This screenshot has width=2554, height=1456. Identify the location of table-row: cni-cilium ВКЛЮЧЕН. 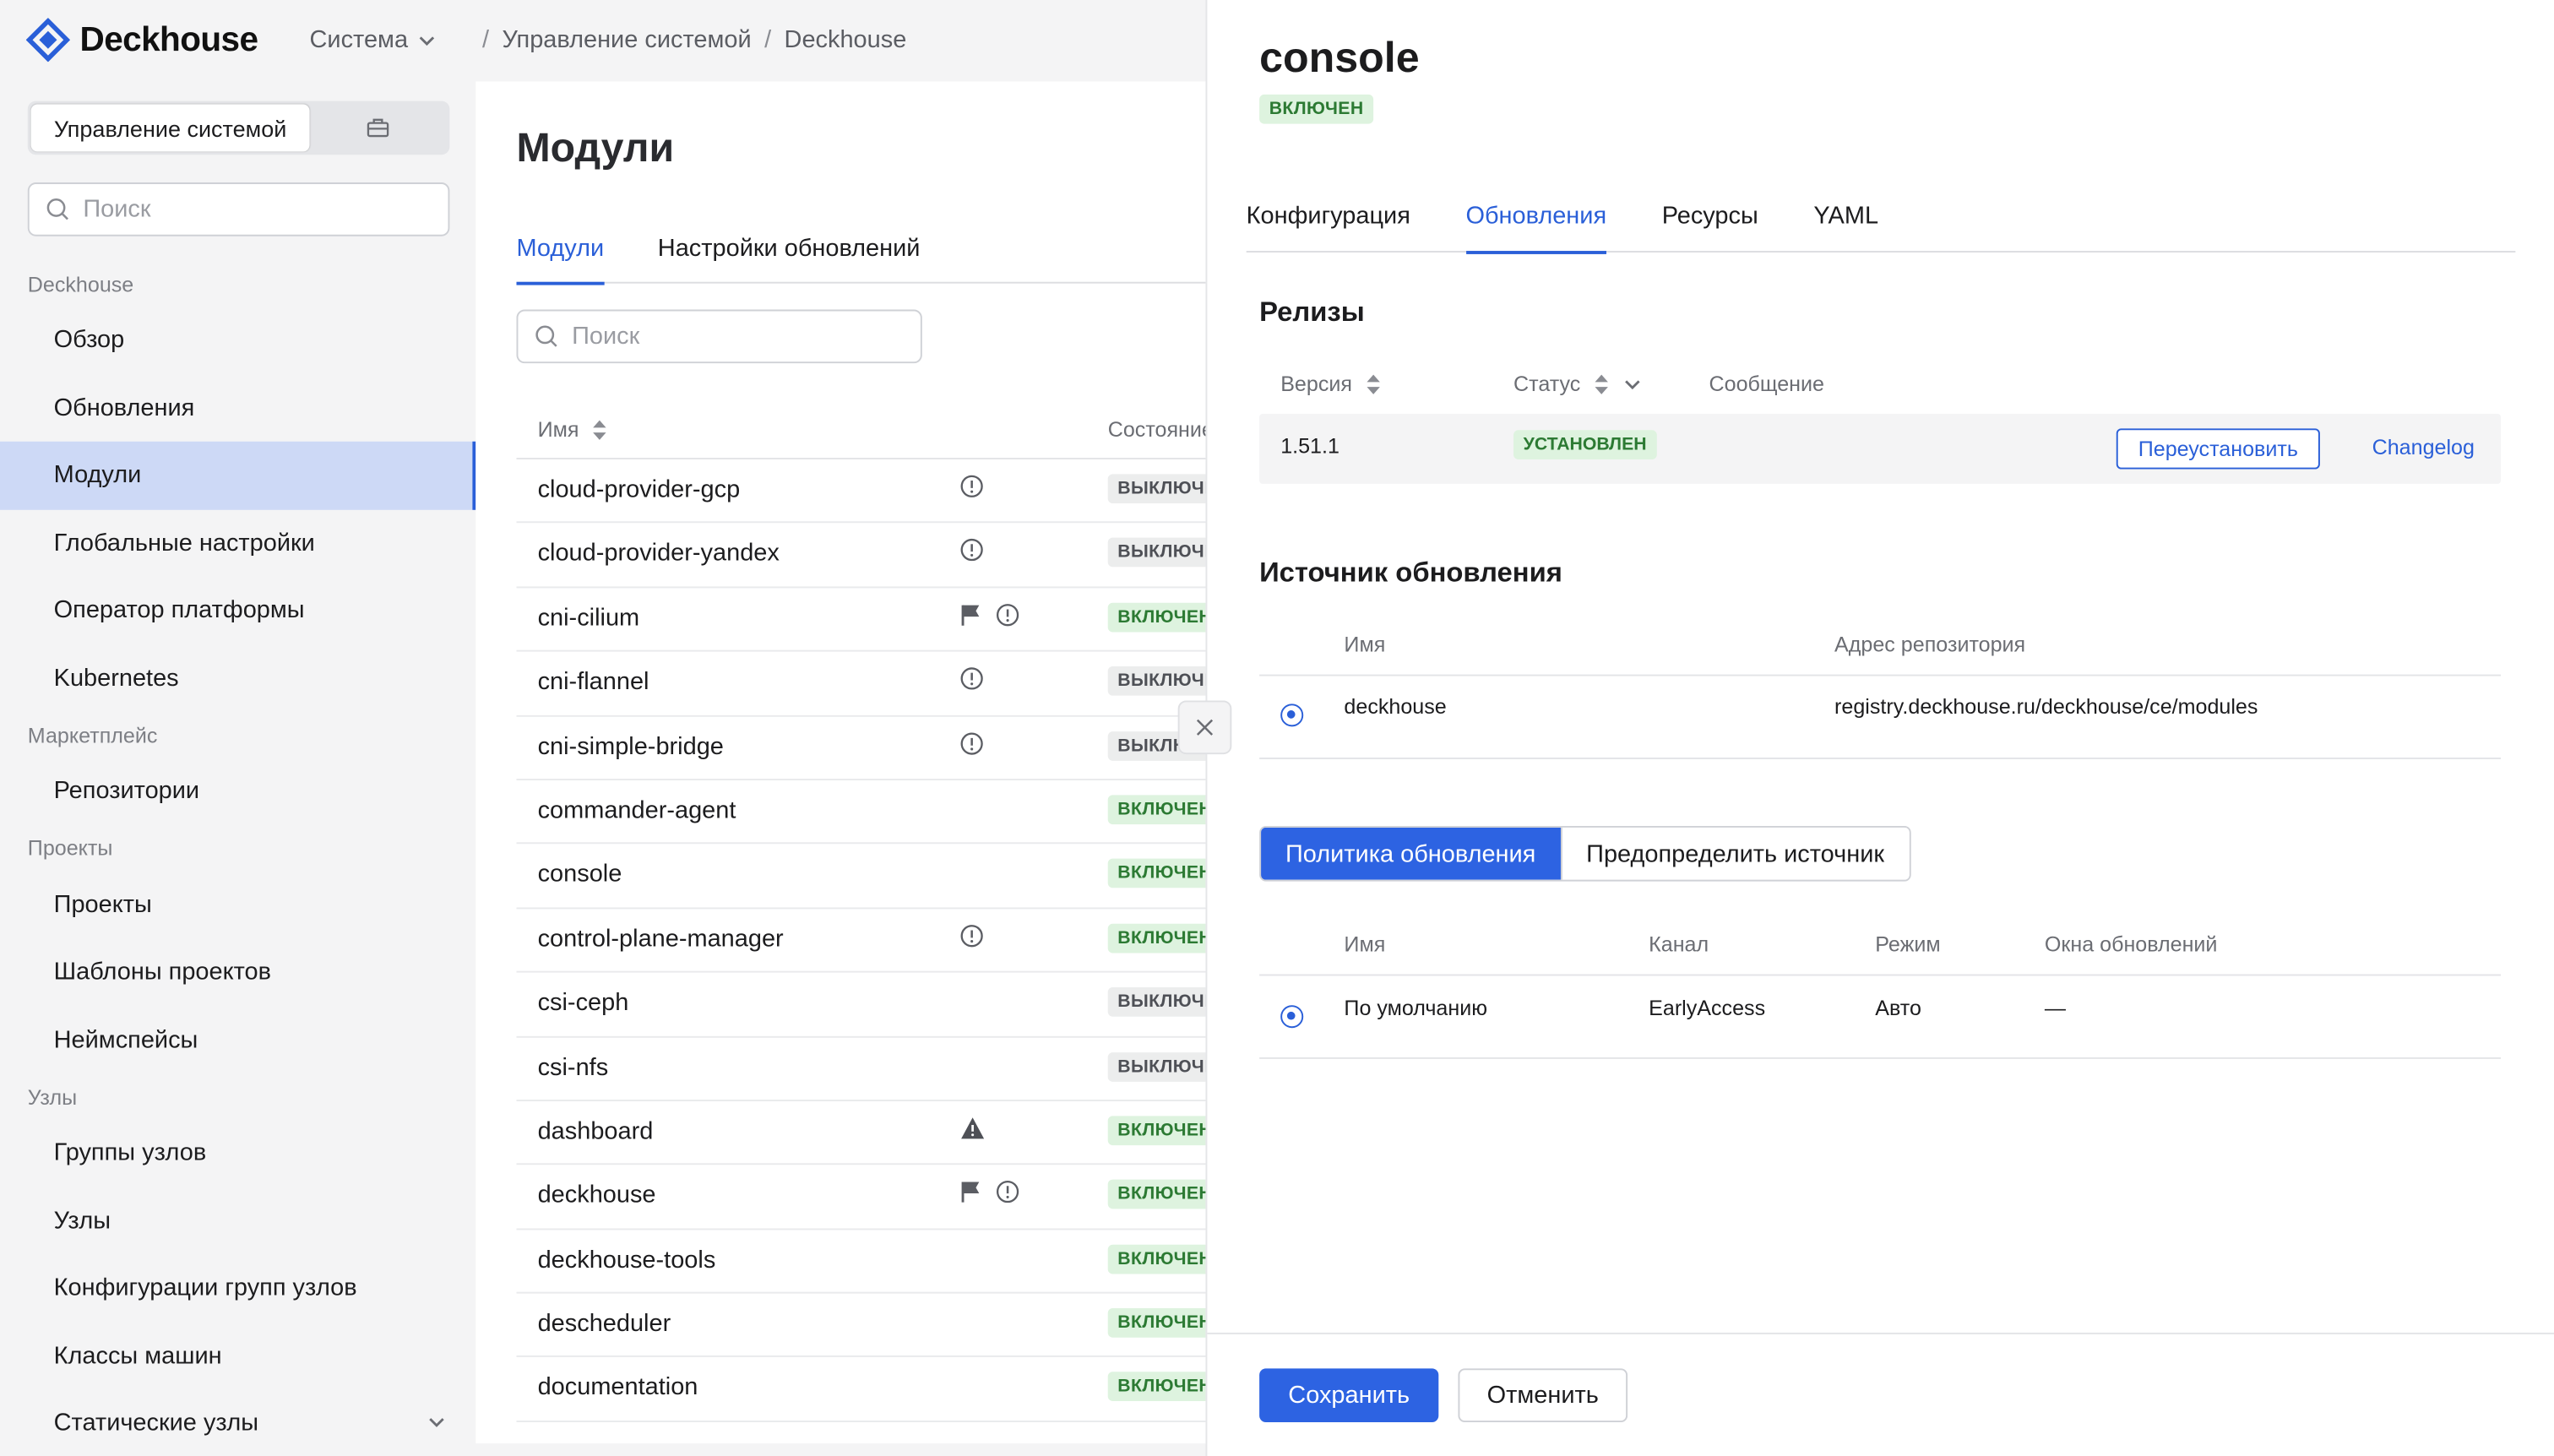
(861, 620).